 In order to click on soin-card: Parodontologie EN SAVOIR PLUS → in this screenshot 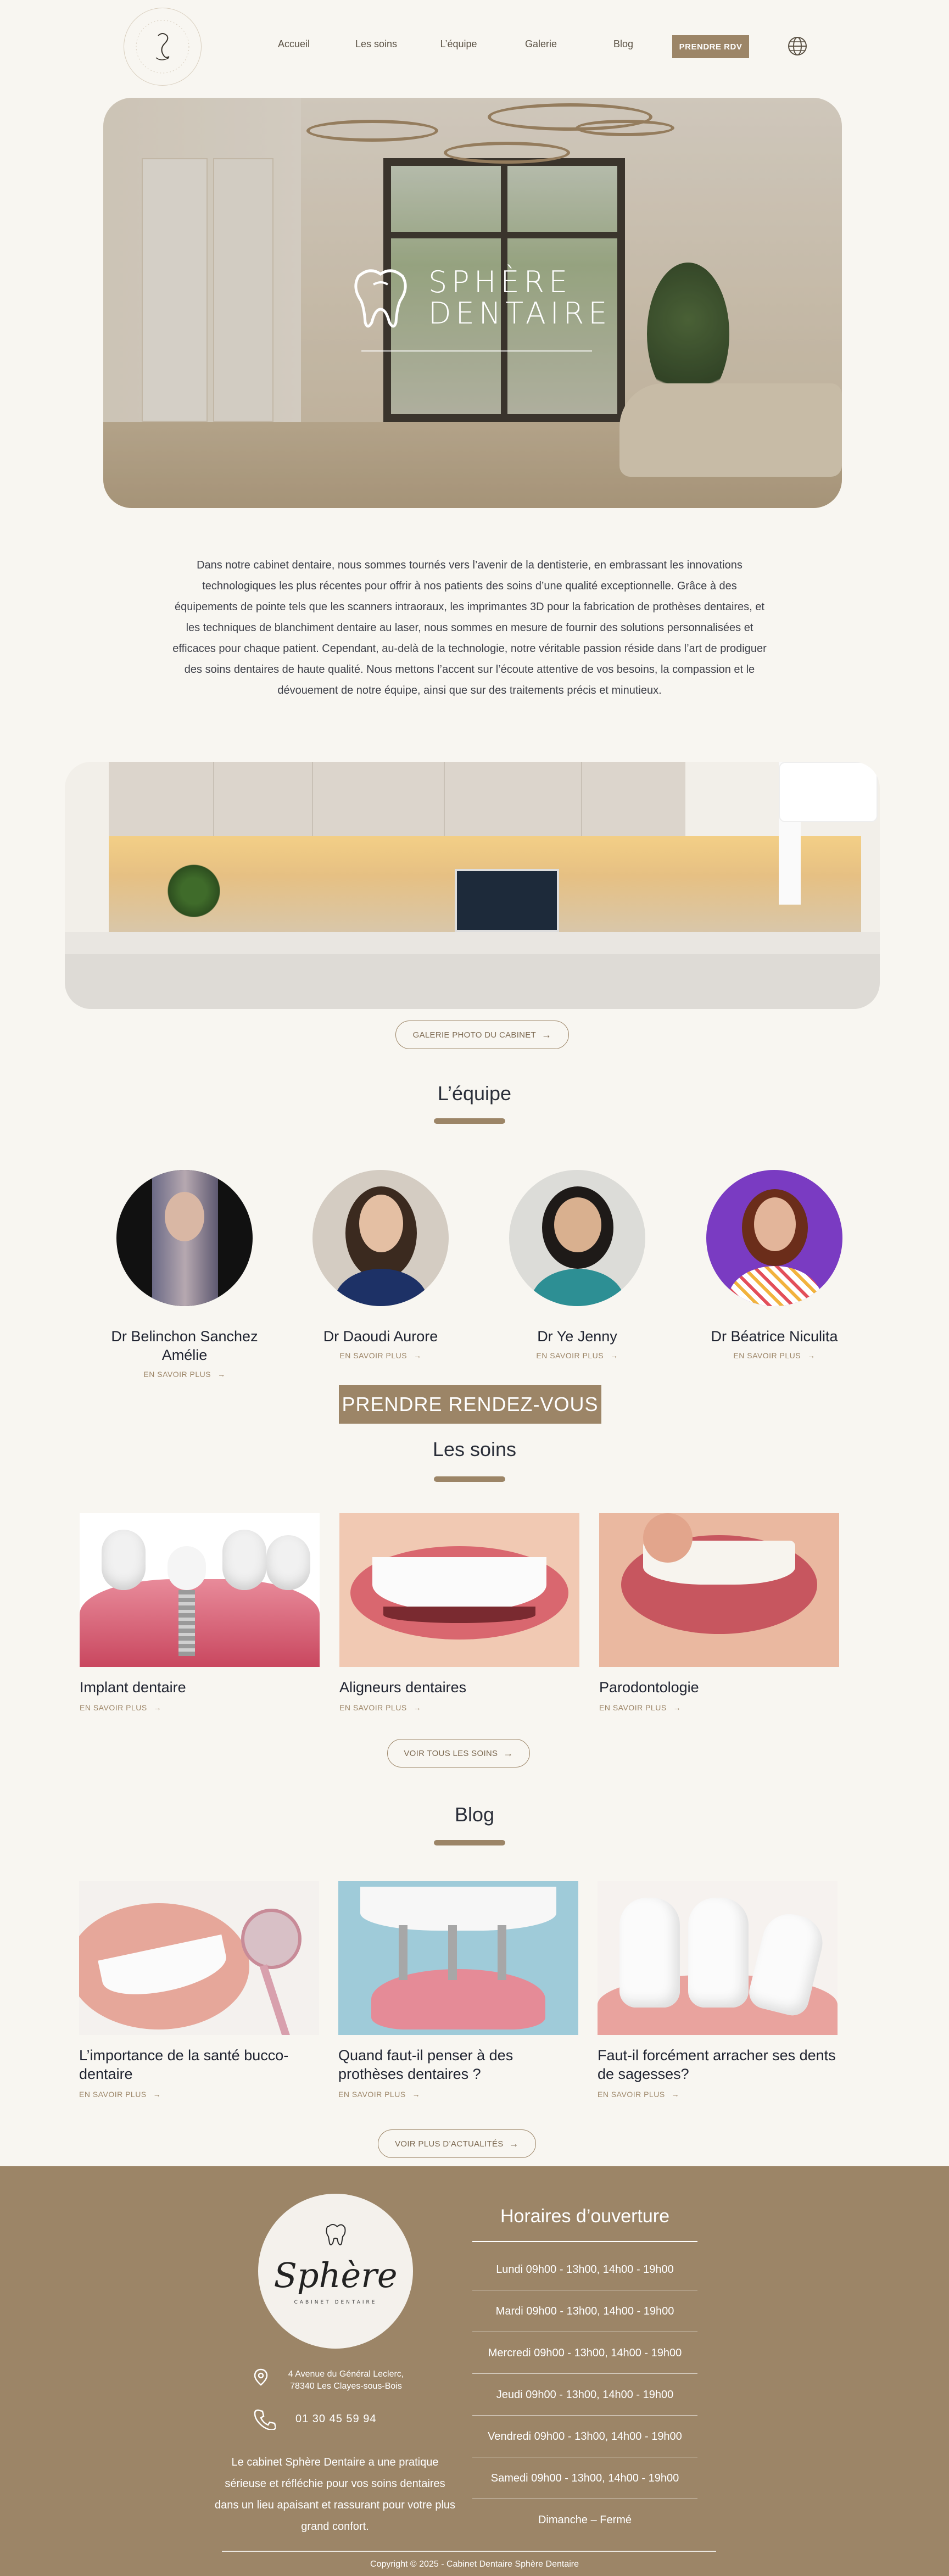, I will do `click(719, 1613)`.